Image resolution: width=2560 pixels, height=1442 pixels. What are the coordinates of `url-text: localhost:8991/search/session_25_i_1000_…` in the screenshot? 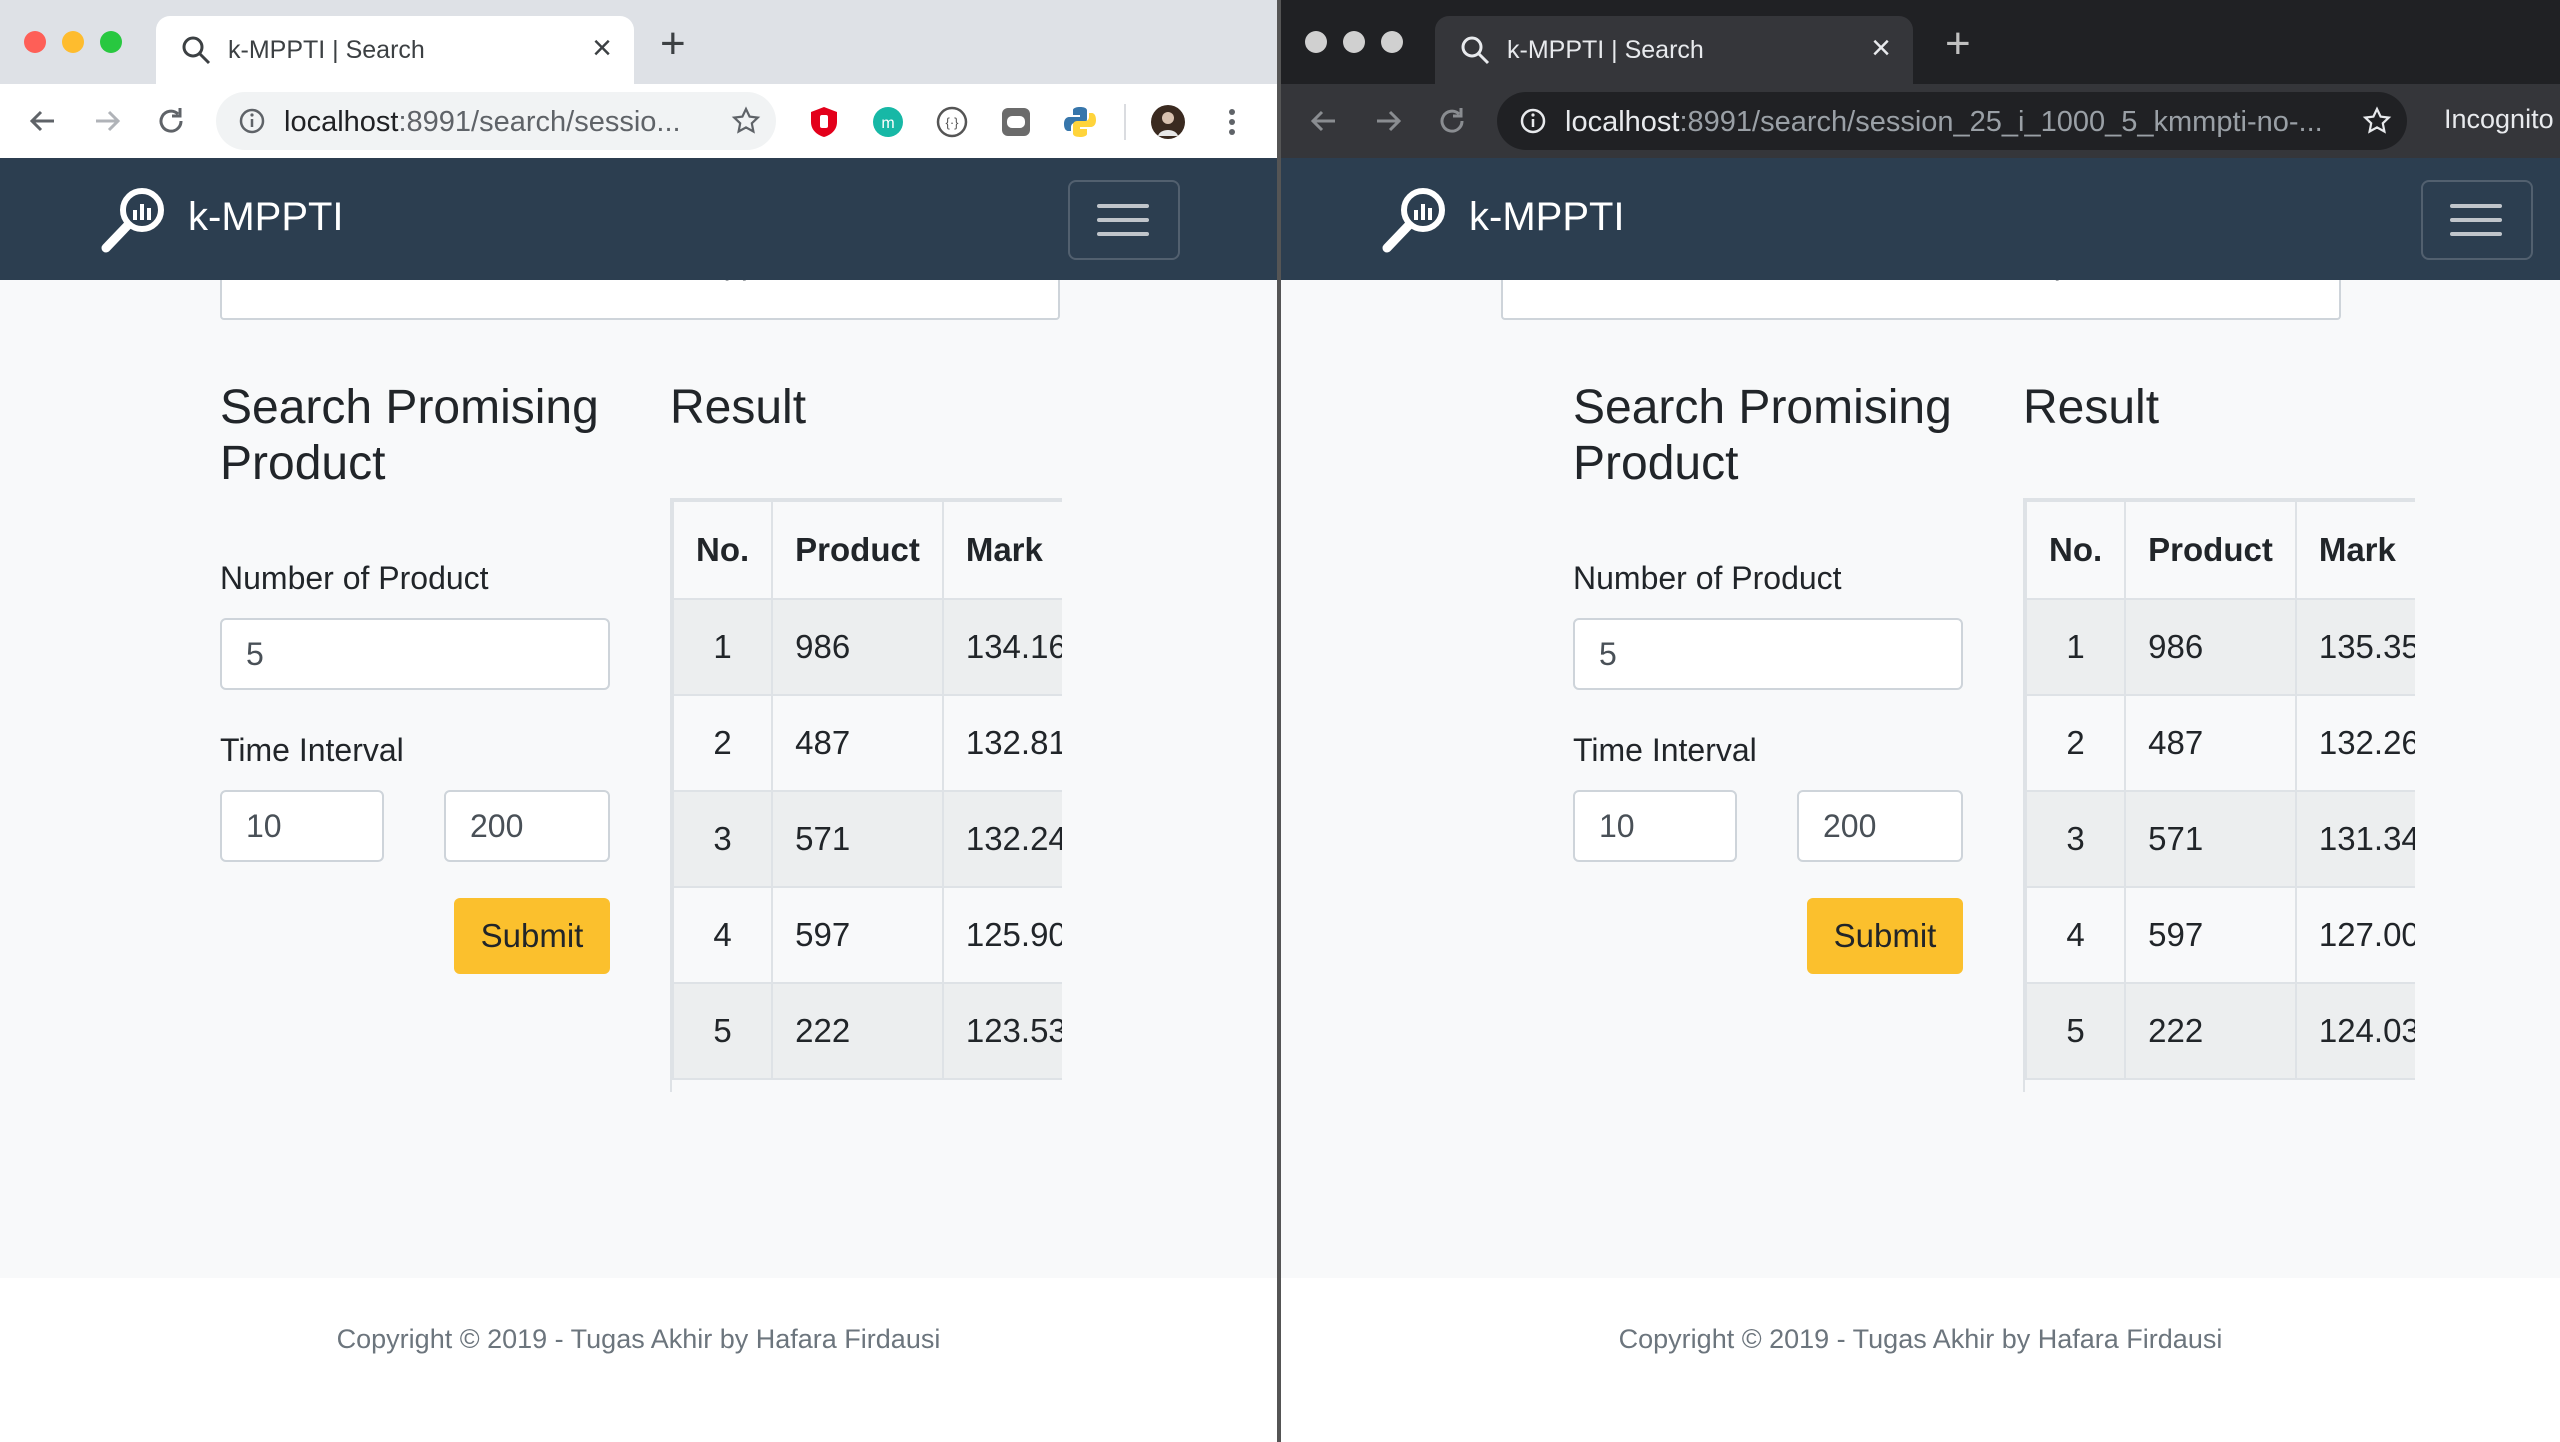 It's located at (1944, 122).